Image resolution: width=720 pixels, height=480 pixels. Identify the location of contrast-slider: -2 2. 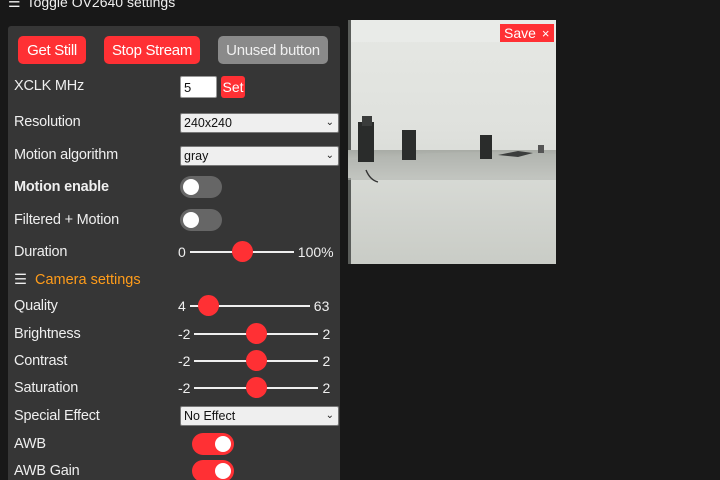
(254, 361).